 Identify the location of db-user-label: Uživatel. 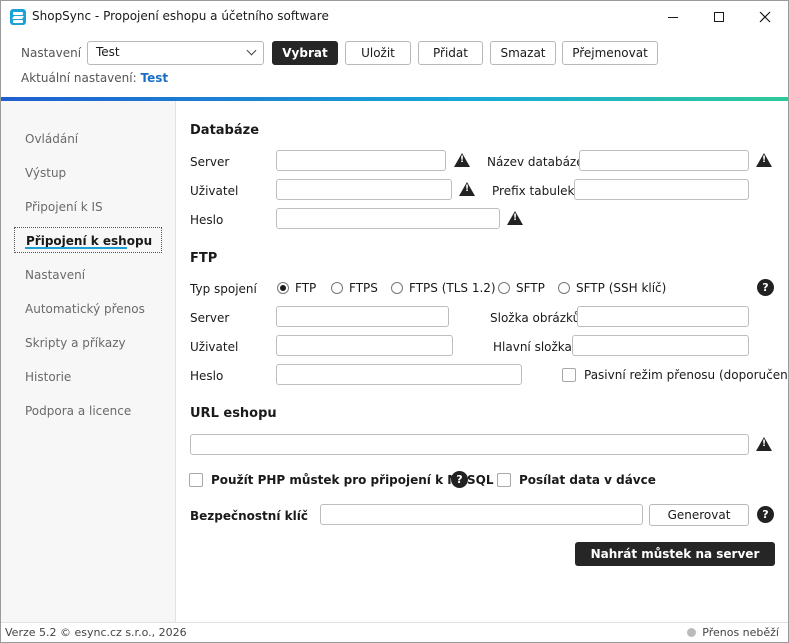
(214, 191).